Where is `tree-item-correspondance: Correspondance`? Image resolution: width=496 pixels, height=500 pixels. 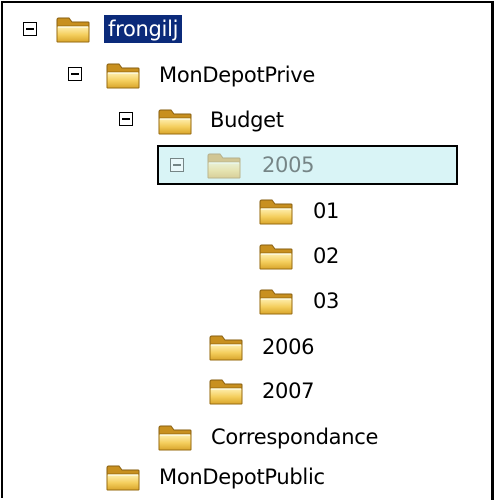 tree-item-correspondance: Correspondance is located at coordinates (294, 437).